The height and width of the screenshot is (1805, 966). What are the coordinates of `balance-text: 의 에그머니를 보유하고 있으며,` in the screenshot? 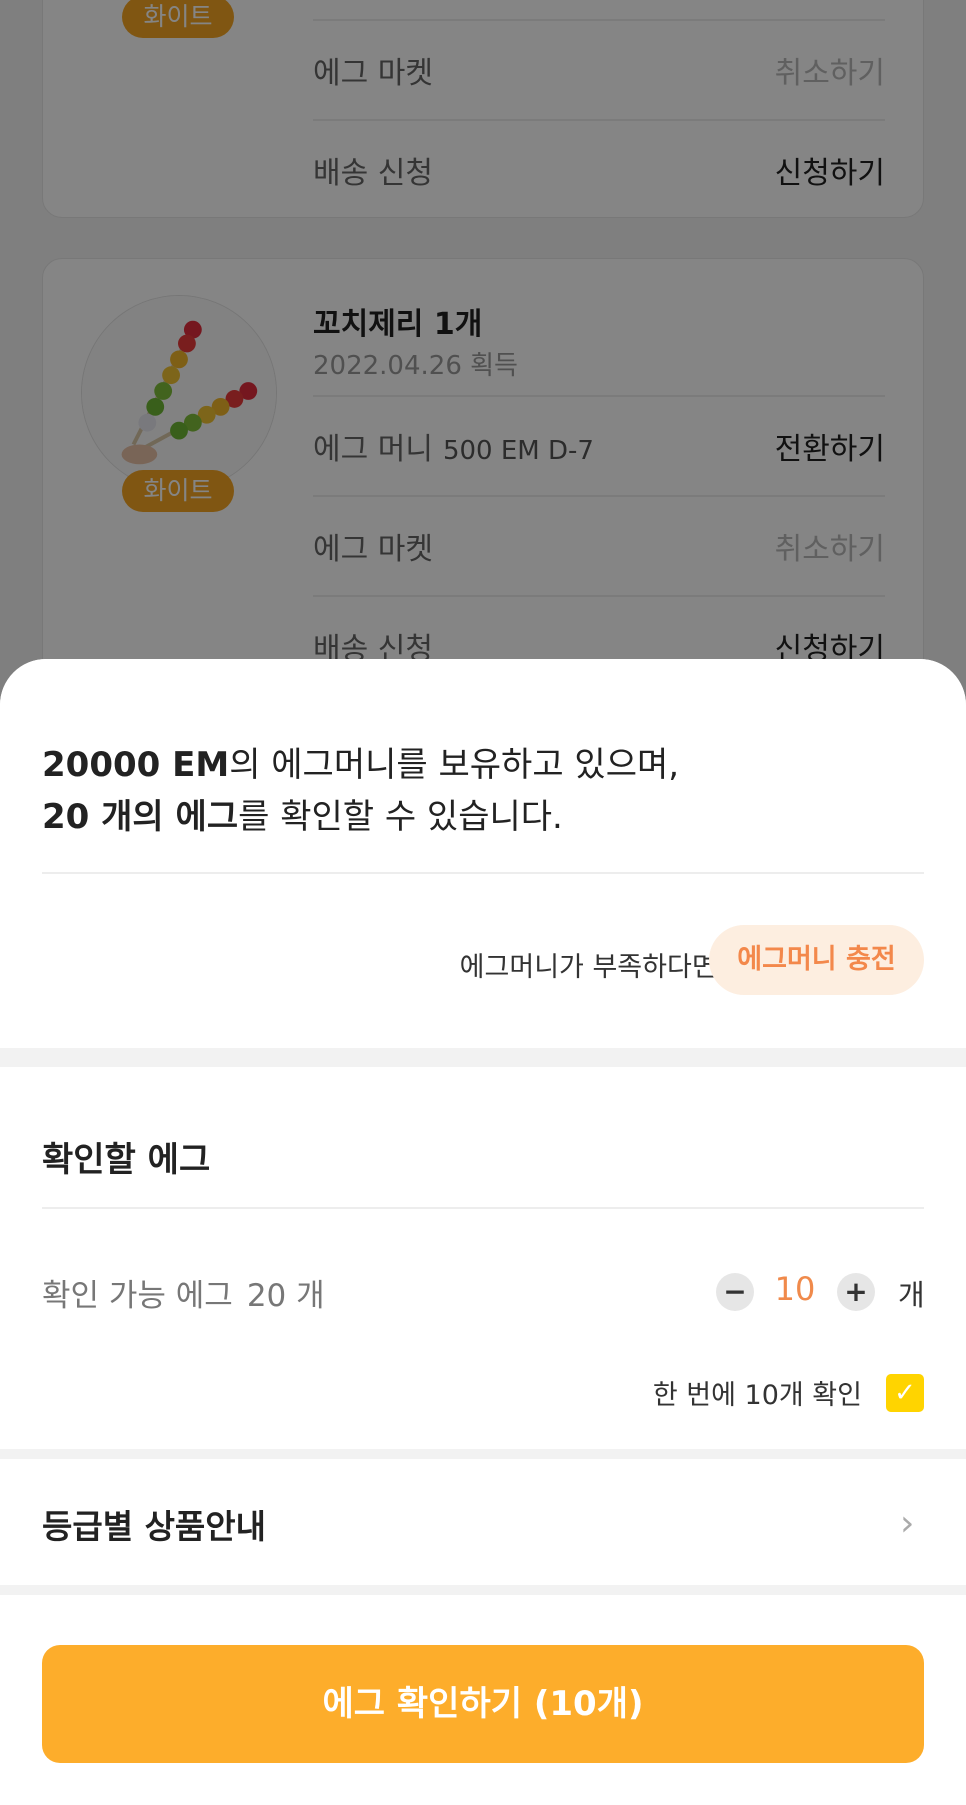 It's located at (454, 765).